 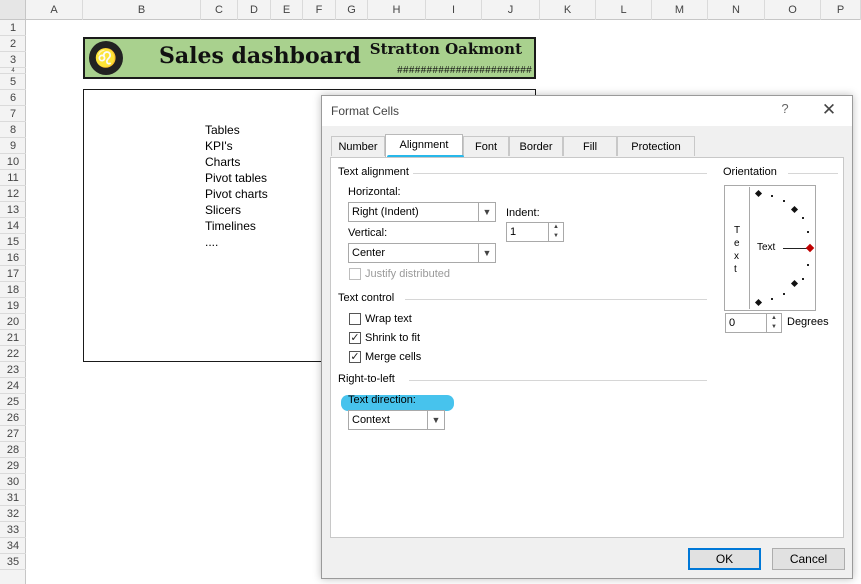 What do you see at coordinates (422, 212) in the screenshot?
I see `horizontal-select: Right (Indent) ▼` at bounding box center [422, 212].